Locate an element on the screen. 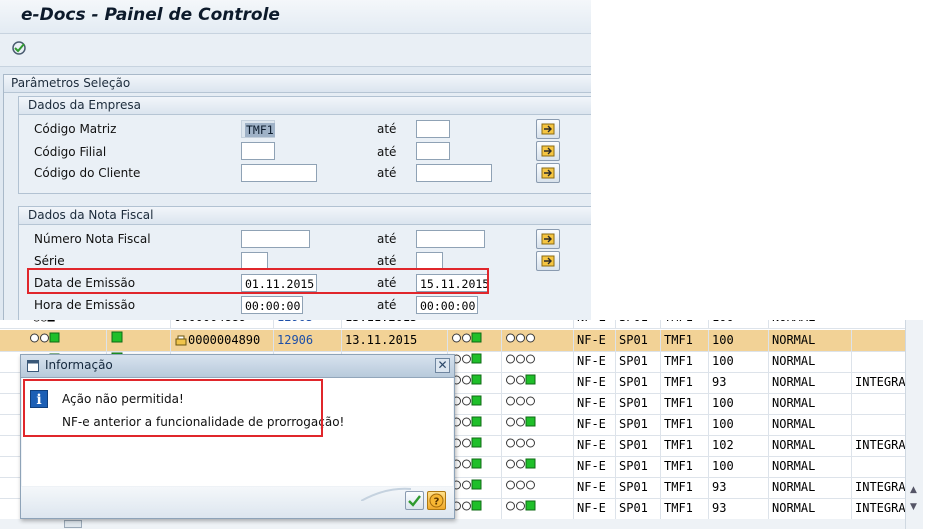 Image resolution: width=940 pixels, height=529 pixels. codigo-cliente-ate-label: até is located at coordinates (387, 173).